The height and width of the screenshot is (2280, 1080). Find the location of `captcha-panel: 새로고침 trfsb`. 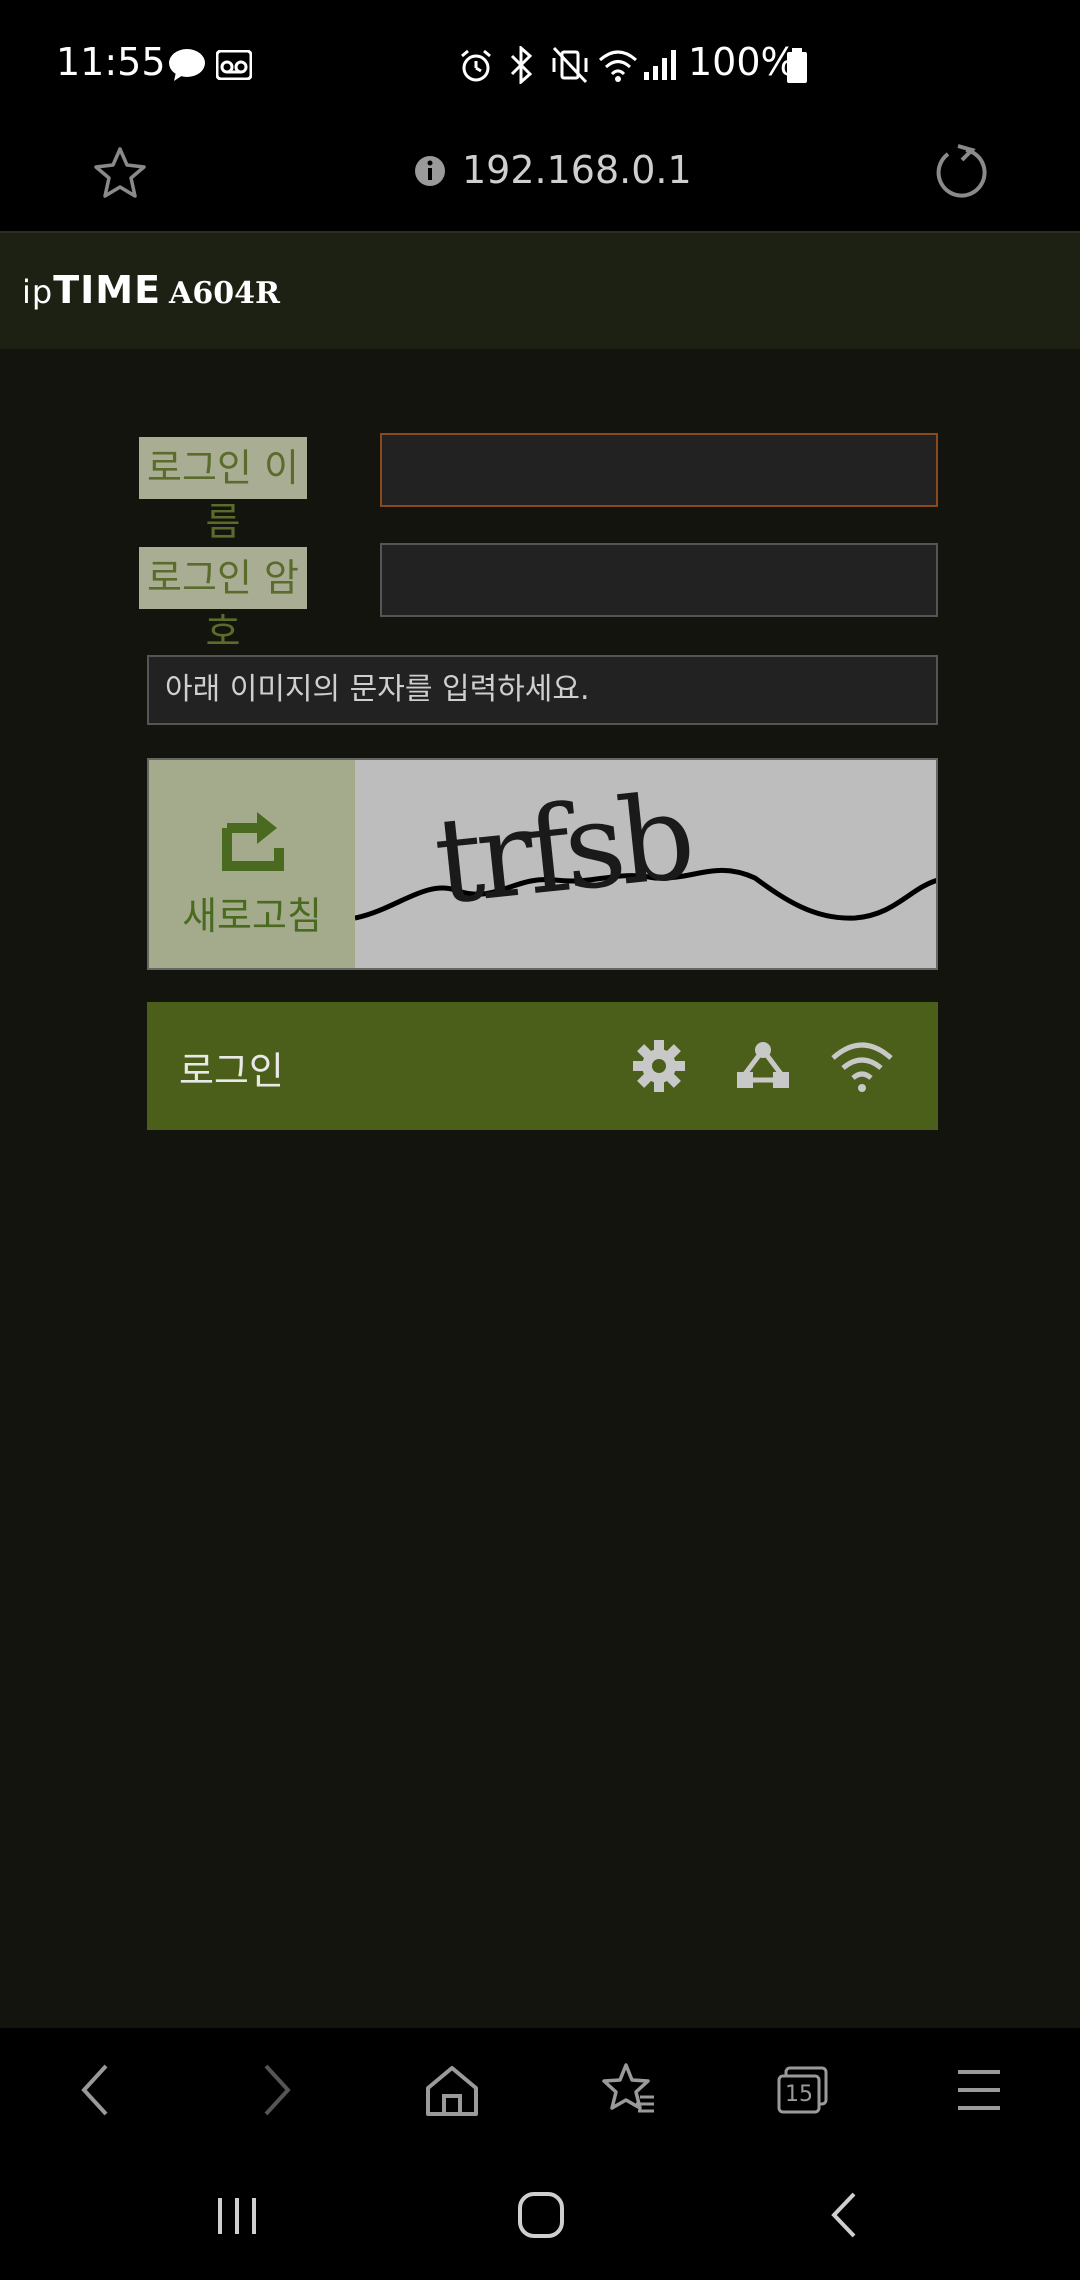

captcha-panel: 새로고침 trfsb is located at coordinates (542, 864).